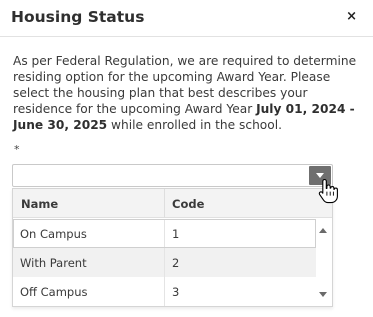 The width and height of the screenshot is (373, 317). I want to click on option-name: On Campus, so click(53, 234).